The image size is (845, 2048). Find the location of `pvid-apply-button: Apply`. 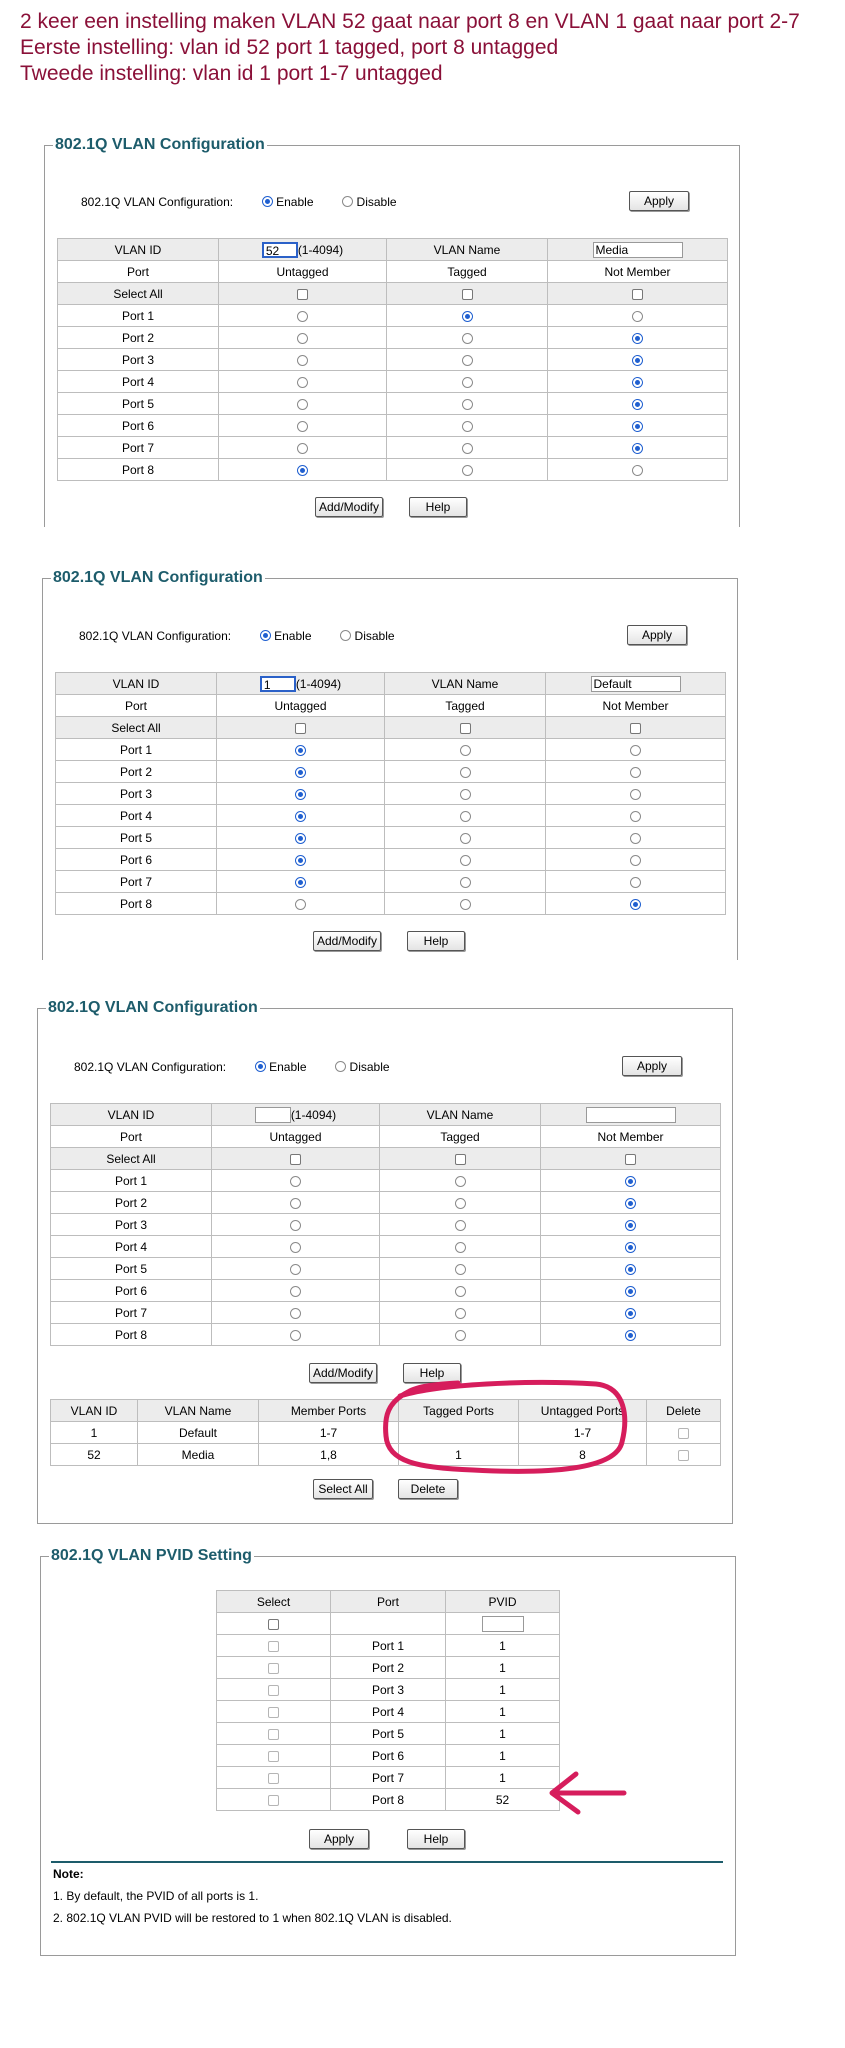

pvid-apply-button: Apply is located at coordinates (339, 1839).